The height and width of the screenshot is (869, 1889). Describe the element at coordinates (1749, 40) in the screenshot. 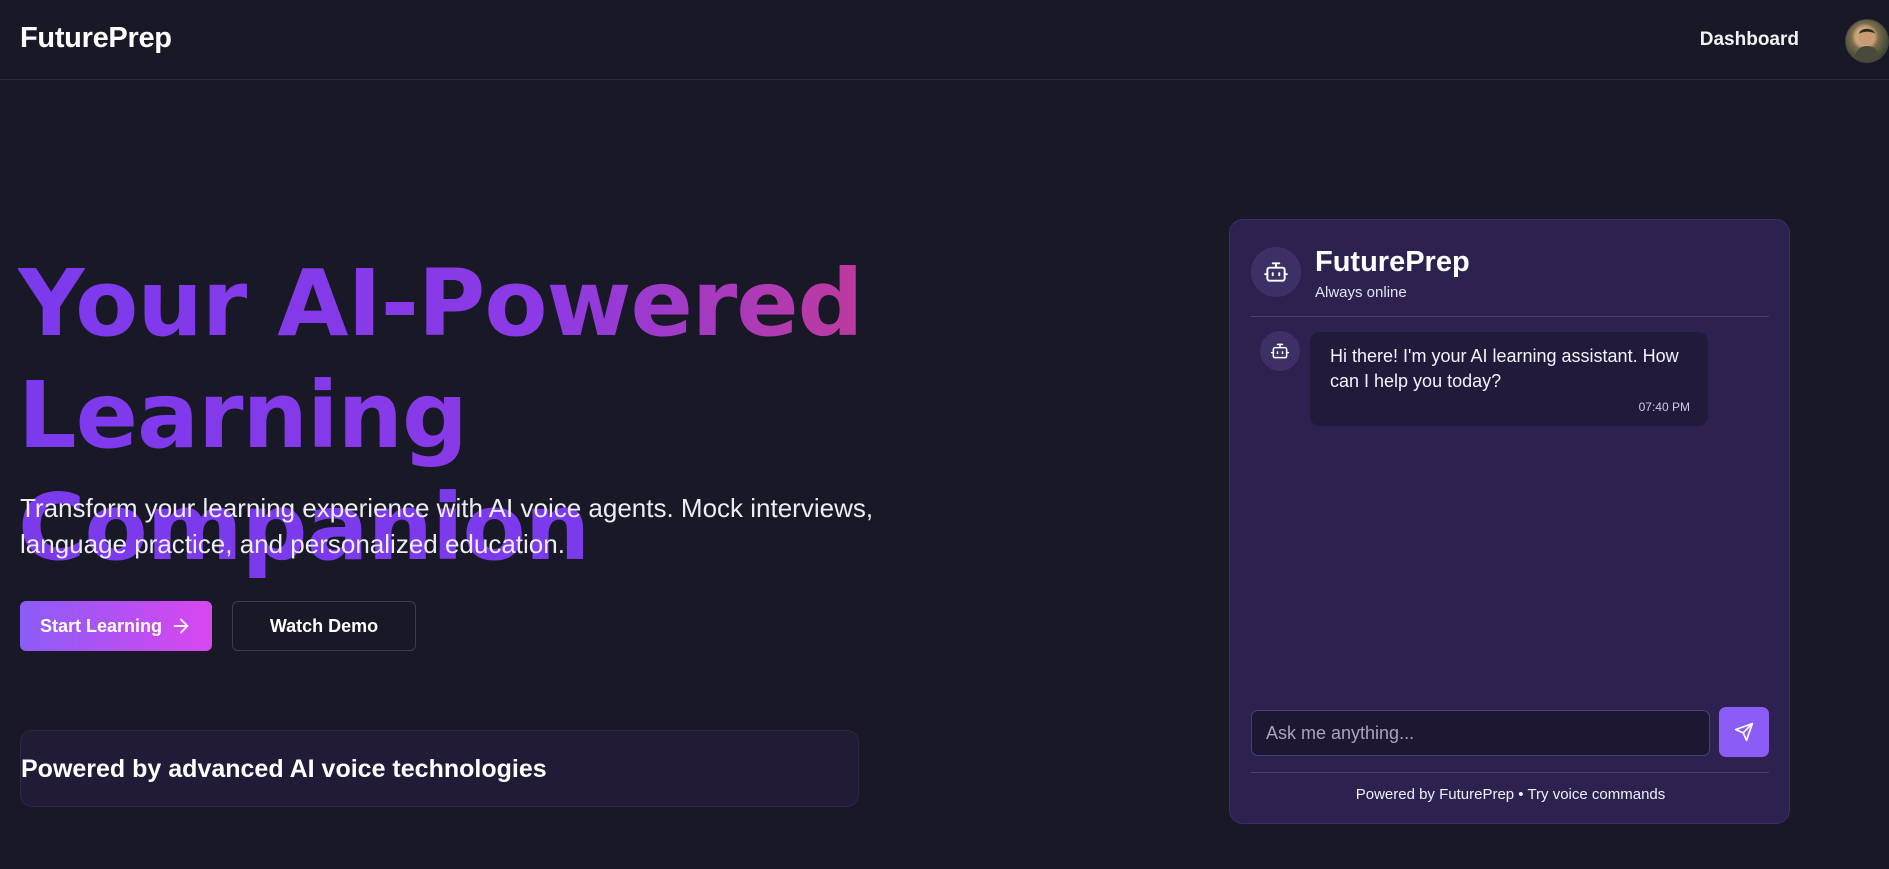

I see `nav-dashboard-link: Dashboard` at that location.